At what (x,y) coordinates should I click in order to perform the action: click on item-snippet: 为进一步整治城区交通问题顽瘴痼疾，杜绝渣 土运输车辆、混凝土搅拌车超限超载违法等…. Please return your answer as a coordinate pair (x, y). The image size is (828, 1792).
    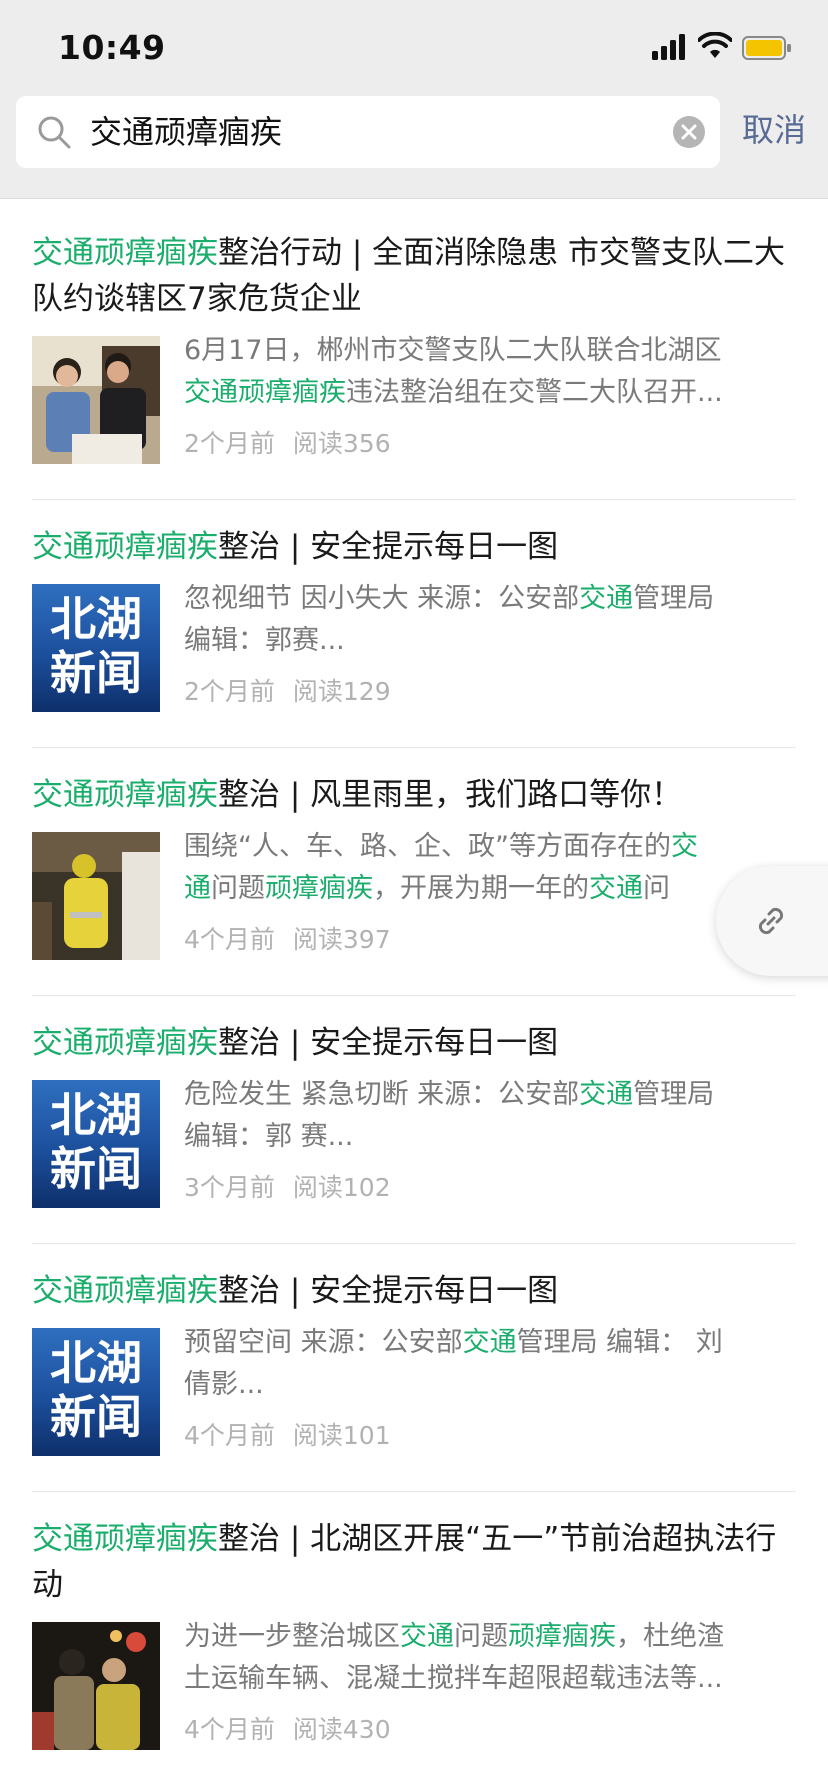
    Looking at the image, I should click on (454, 1657).